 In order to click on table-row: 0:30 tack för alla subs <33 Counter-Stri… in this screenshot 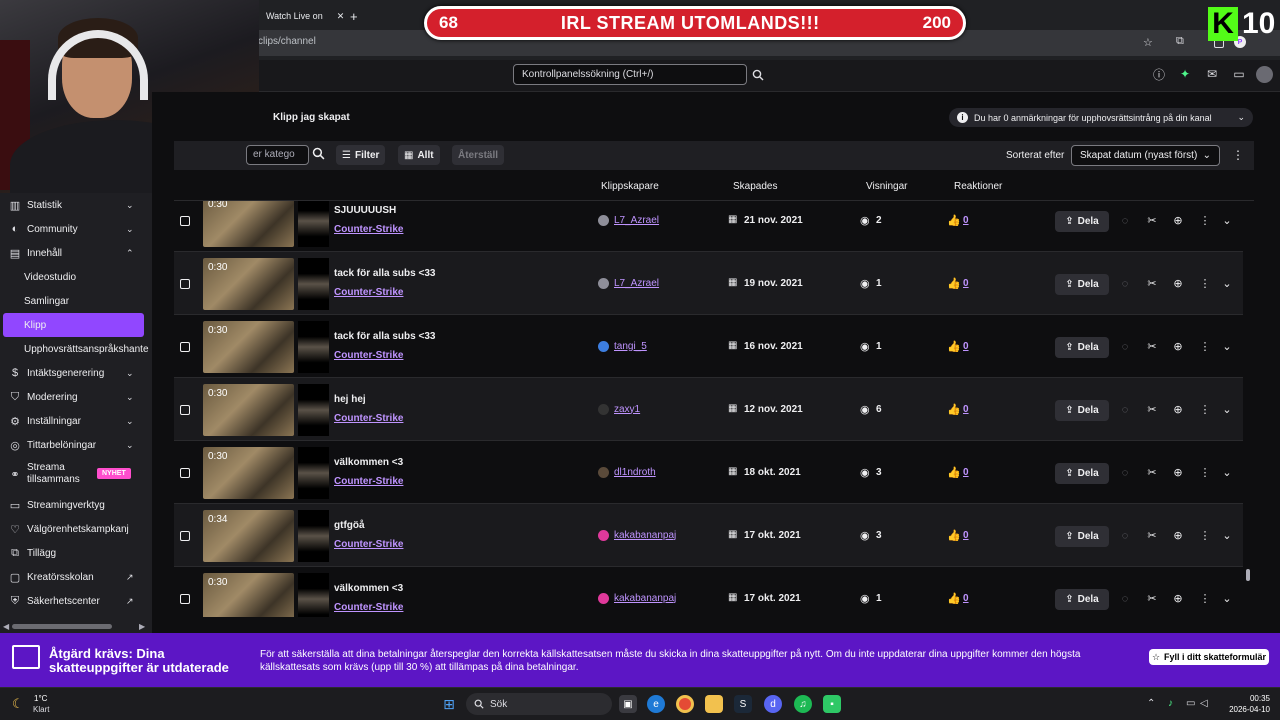, I will do `click(708, 346)`.